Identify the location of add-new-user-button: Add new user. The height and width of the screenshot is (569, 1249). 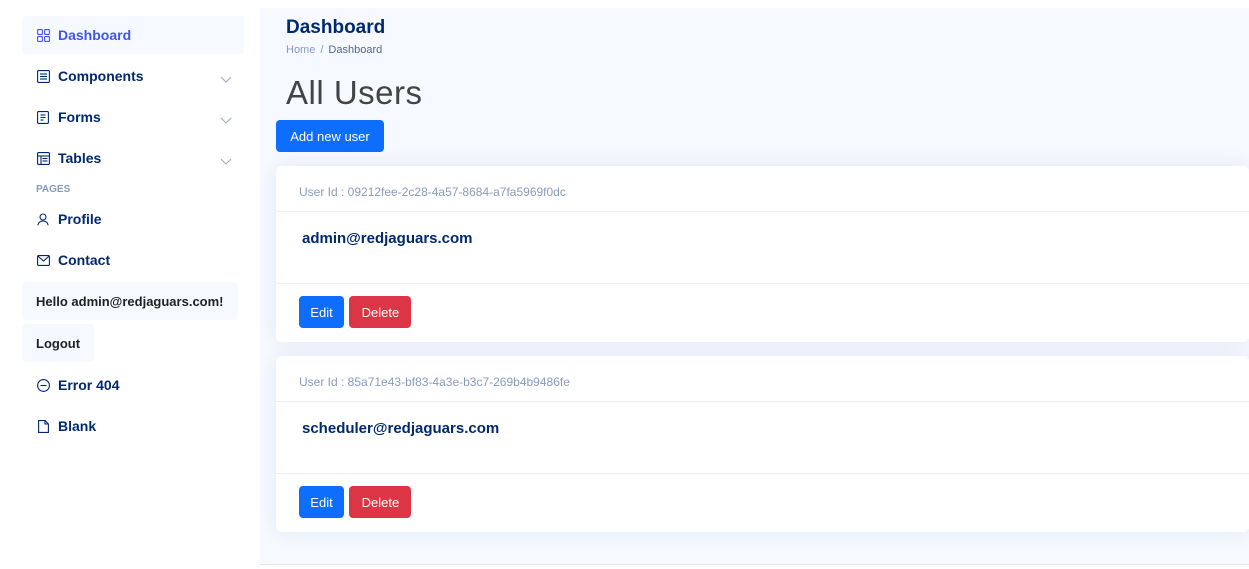
(330, 136).